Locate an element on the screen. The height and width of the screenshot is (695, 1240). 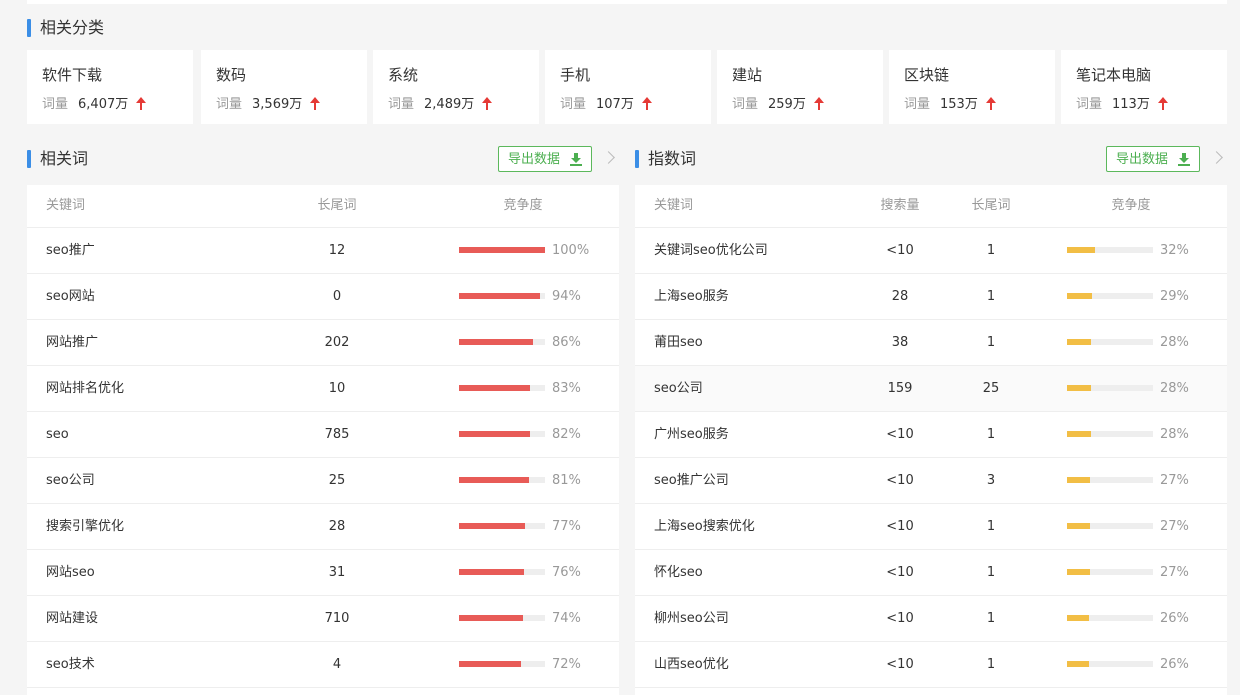
keyword-cell: 网站推广 is located at coordinates (72, 342).